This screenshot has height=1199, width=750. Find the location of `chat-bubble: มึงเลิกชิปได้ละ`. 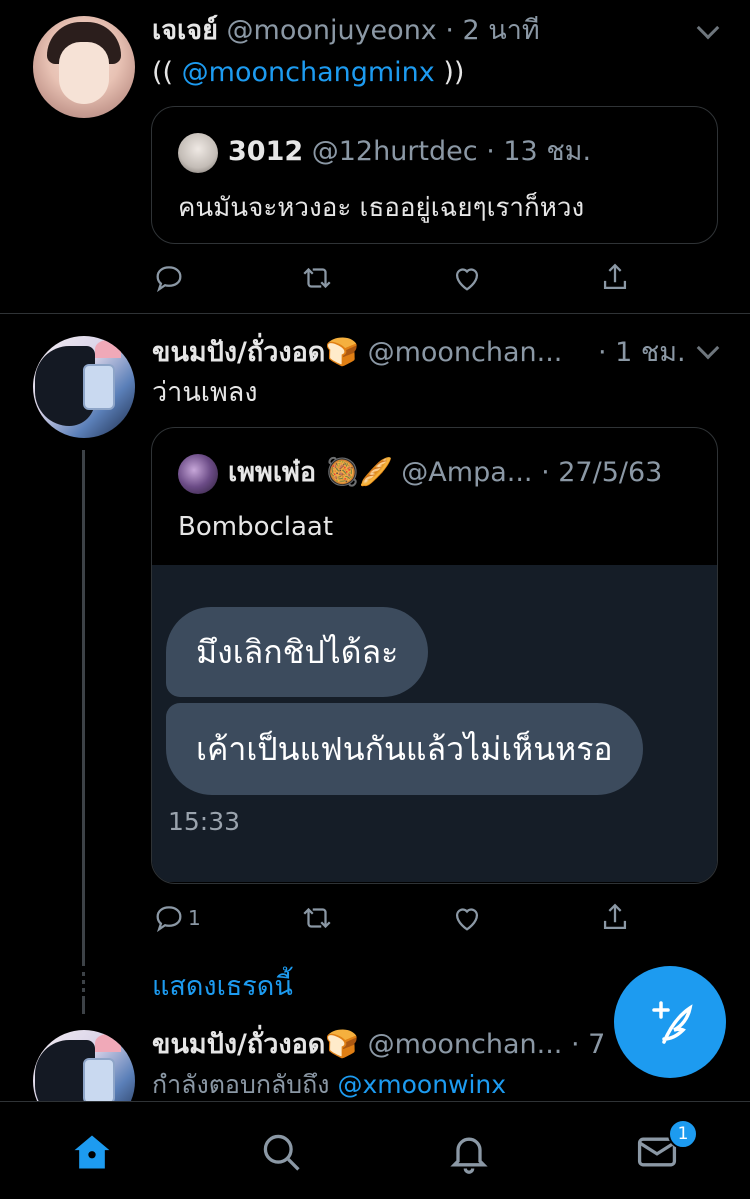

chat-bubble: มึงเลิกชิปได้ละ is located at coordinates (297, 652).